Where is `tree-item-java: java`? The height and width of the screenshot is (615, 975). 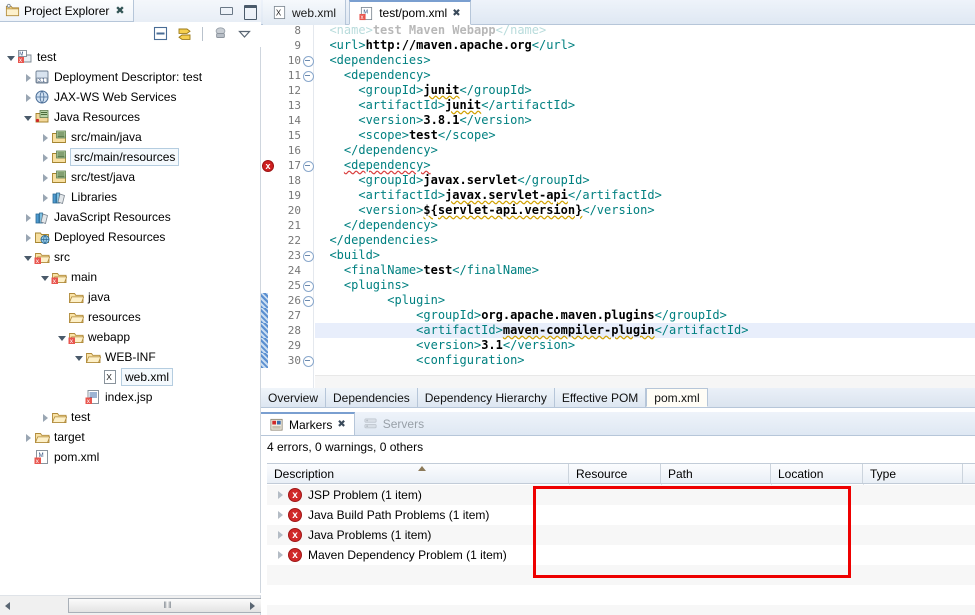 tree-item-java: java is located at coordinates (130, 297).